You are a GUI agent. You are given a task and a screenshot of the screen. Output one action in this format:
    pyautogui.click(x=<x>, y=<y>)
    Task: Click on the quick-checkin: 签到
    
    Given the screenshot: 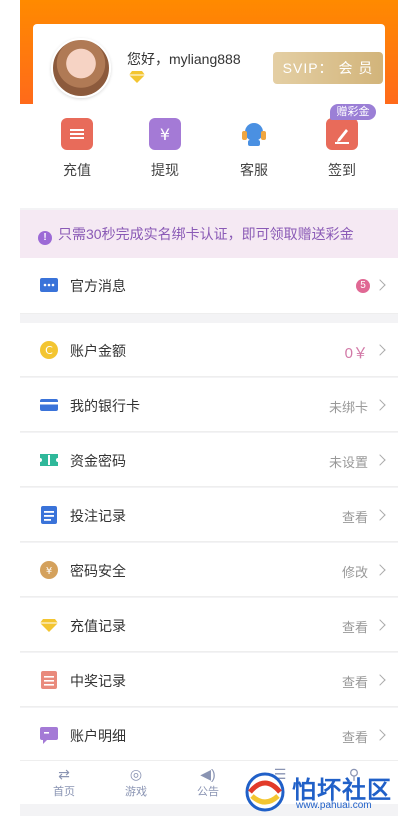 What is the action you would take?
    pyautogui.click(x=342, y=149)
    